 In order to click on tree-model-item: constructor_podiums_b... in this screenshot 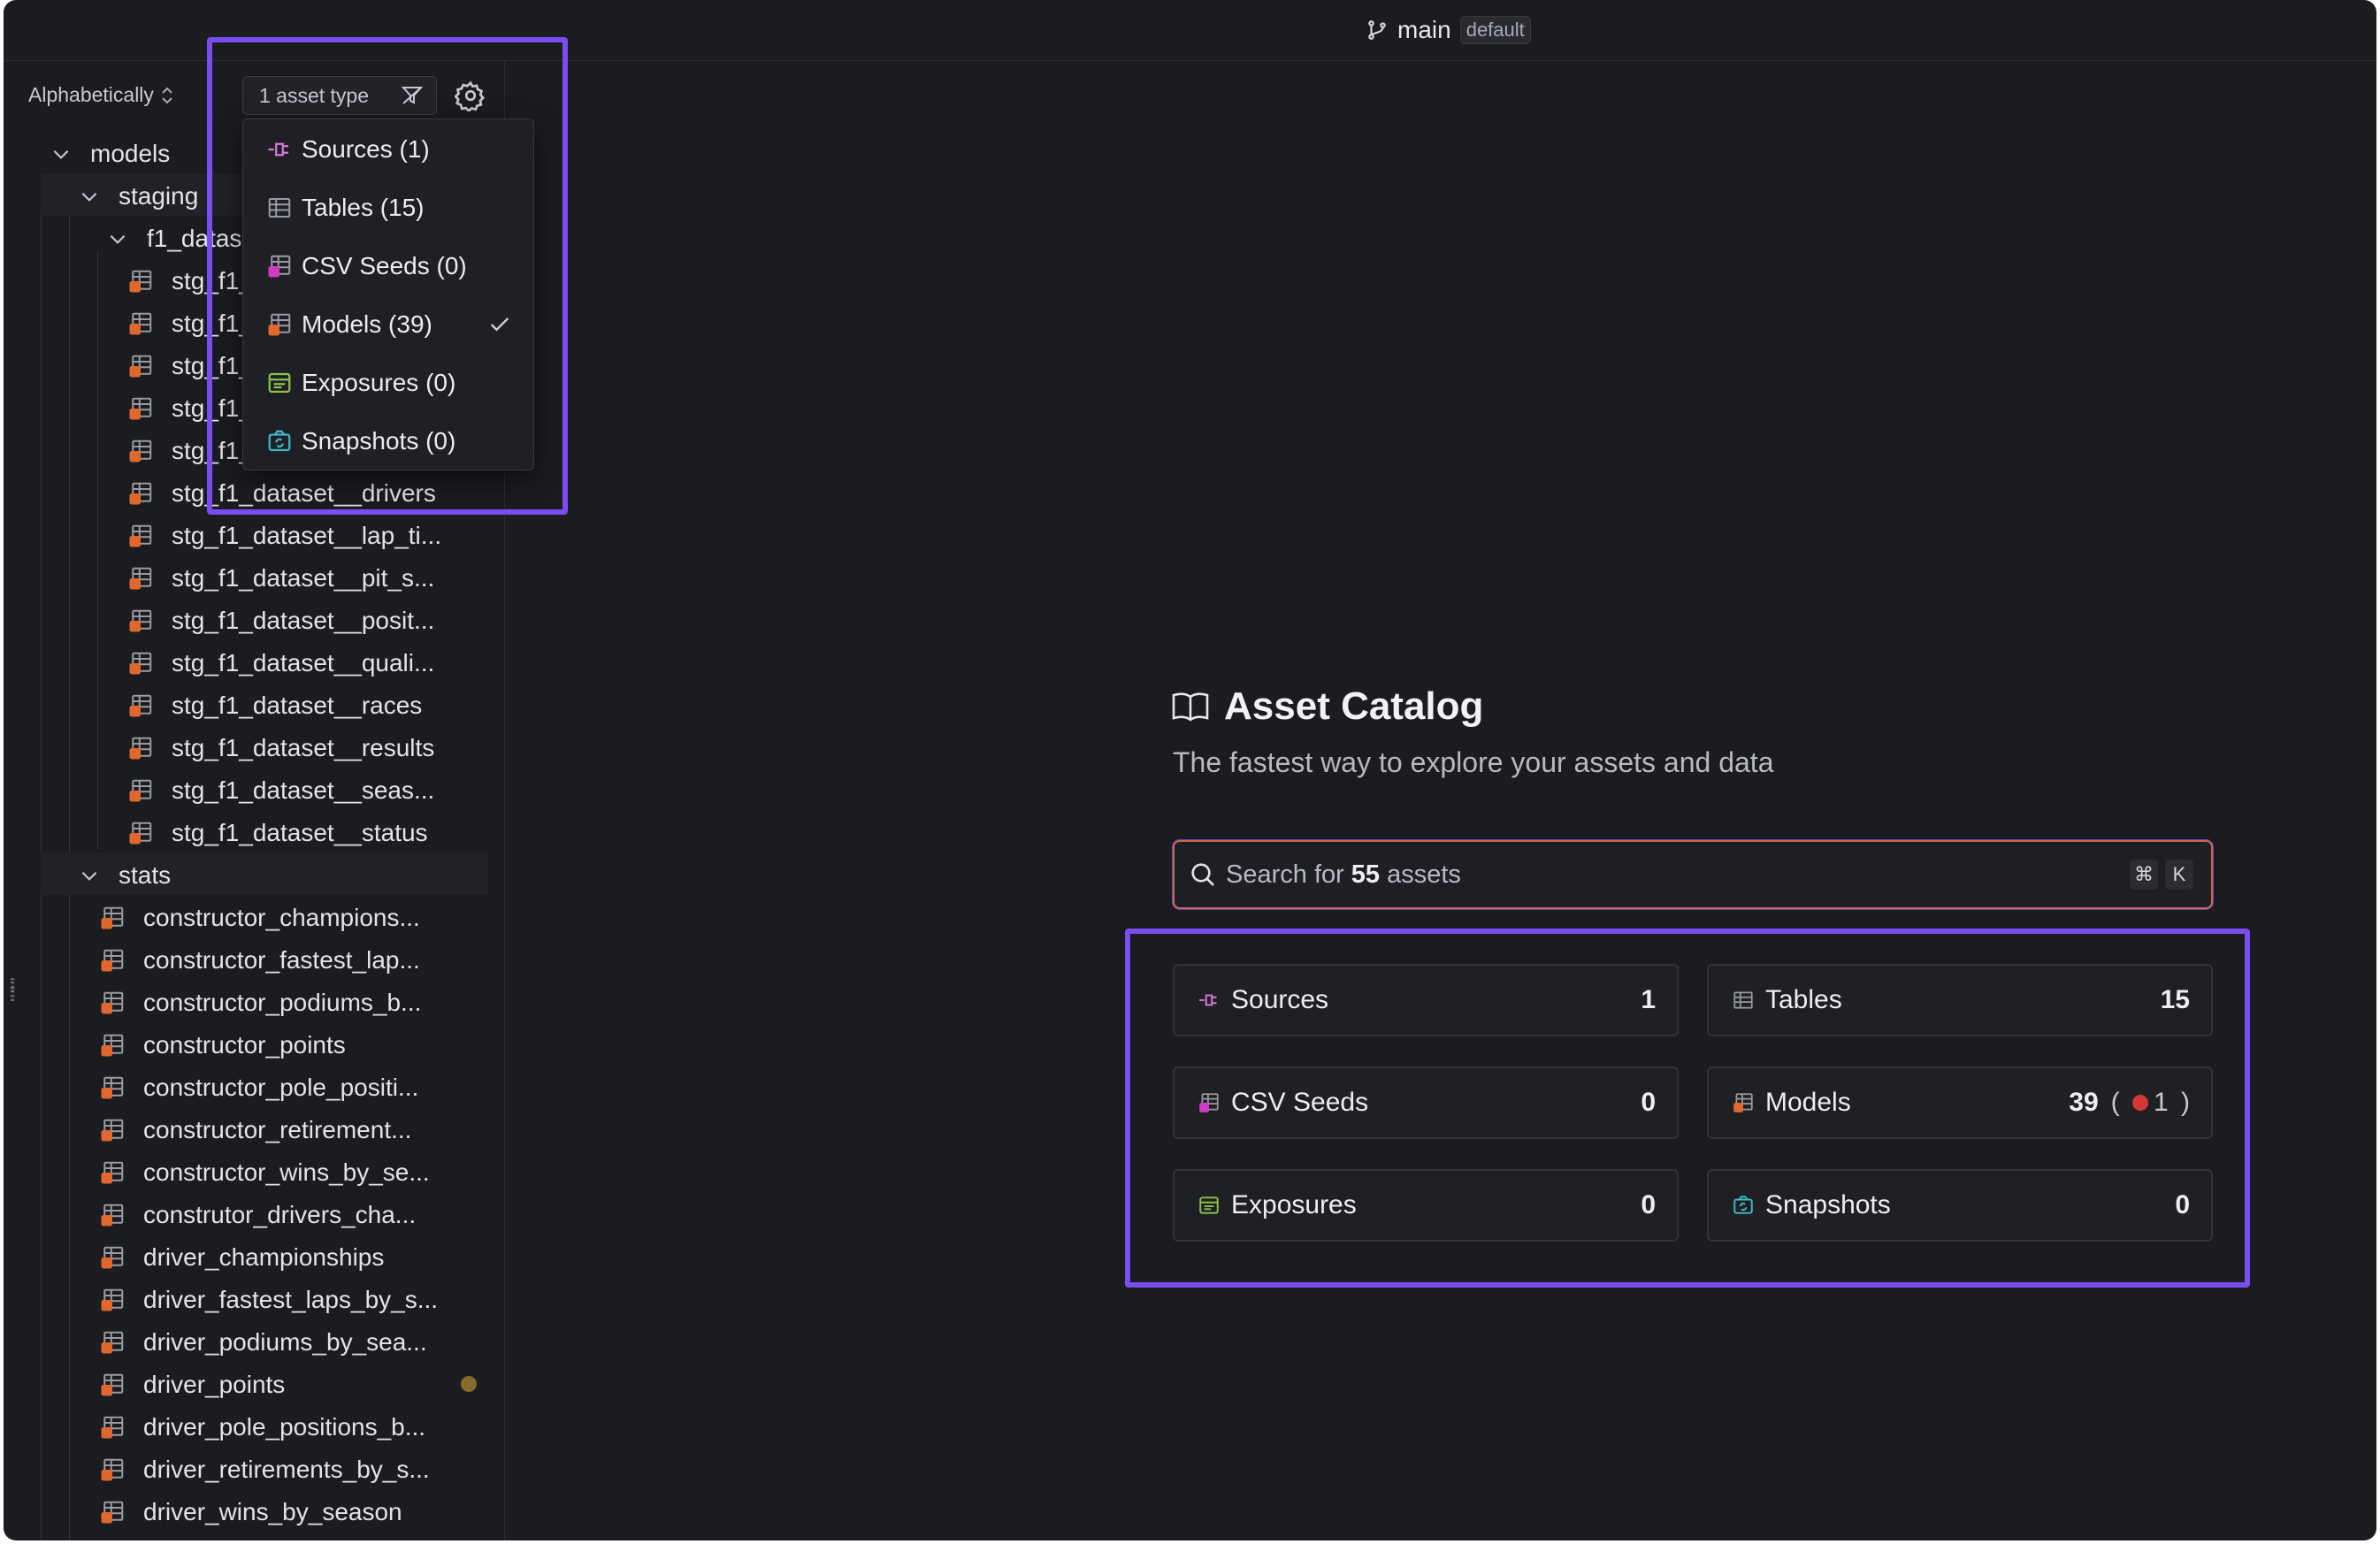, I will do `click(260, 1003)`.